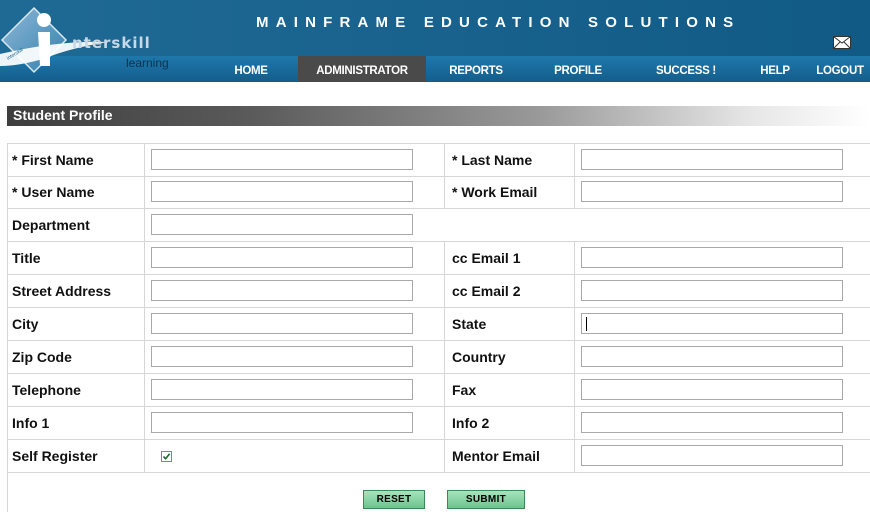  I want to click on form-actions: RESET SUBMIT, so click(439, 501).